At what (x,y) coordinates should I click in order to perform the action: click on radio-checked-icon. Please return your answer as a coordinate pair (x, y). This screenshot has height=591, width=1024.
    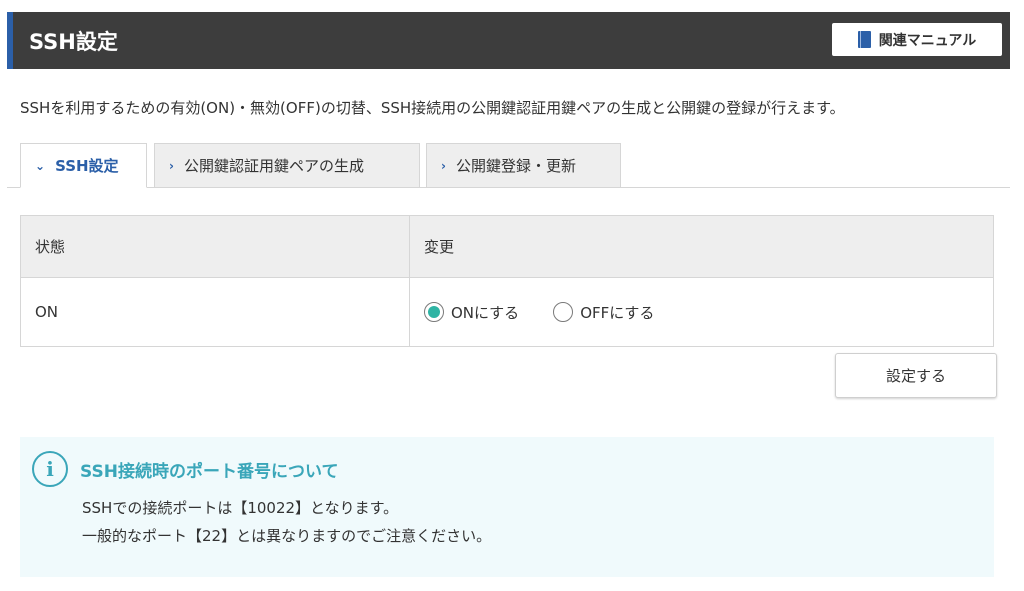
    Looking at the image, I should click on (434, 312).